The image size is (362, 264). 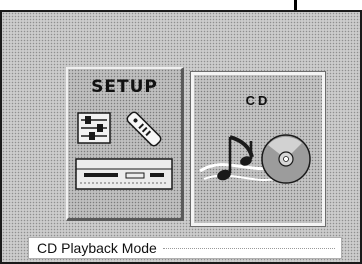 What do you see at coordinates (144, 129) in the screenshot?
I see `remote-control-icon` at bounding box center [144, 129].